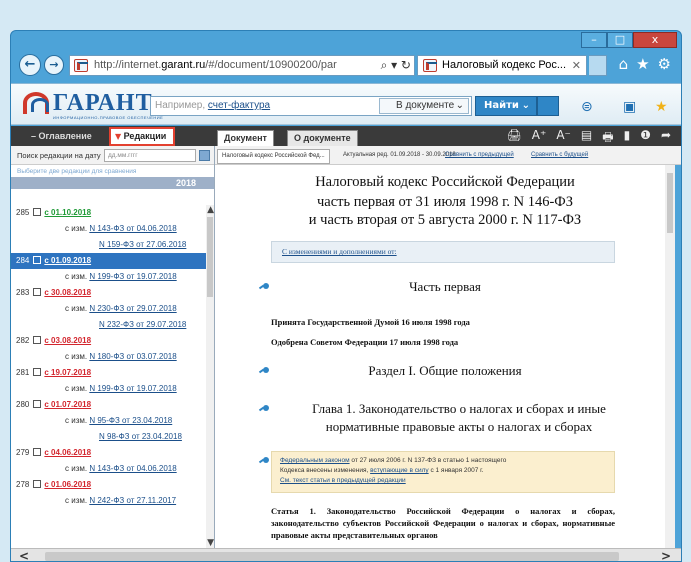 The width and height of the screenshot is (691, 562). I want to click on new-tab-button, so click(598, 65).